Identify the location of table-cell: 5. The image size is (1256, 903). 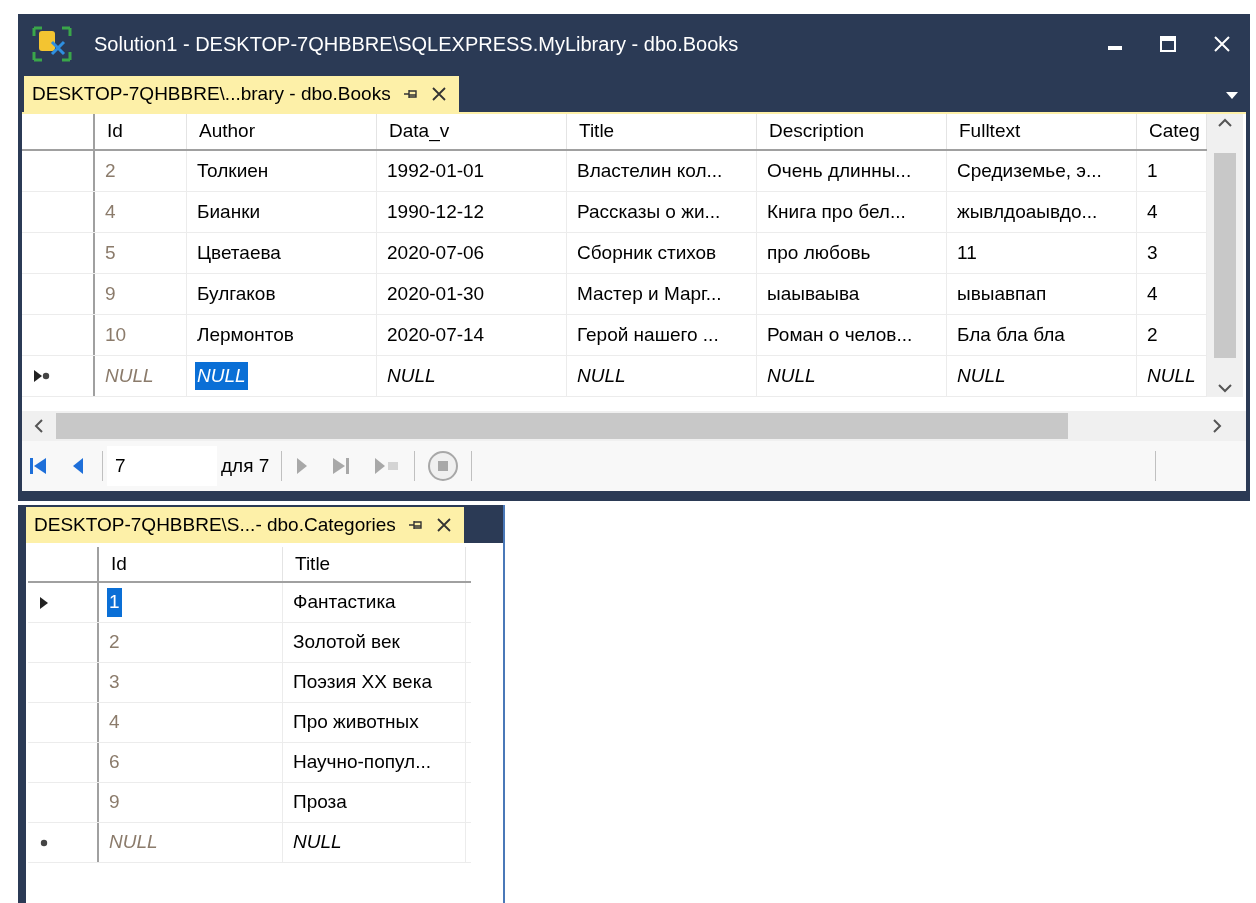
(110, 253).